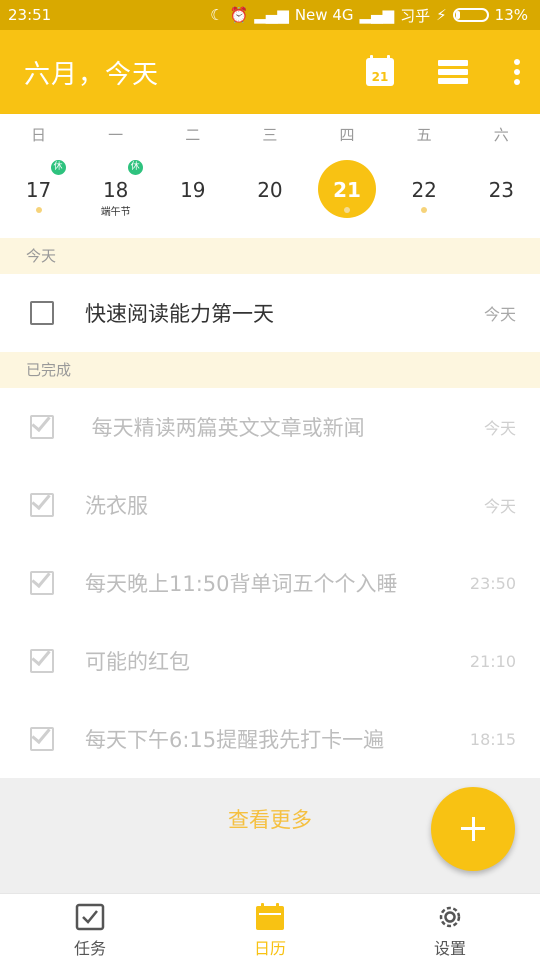  Describe the element at coordinates (269, 948) in the screenshot. I see `nav-label: 日历` at that location.